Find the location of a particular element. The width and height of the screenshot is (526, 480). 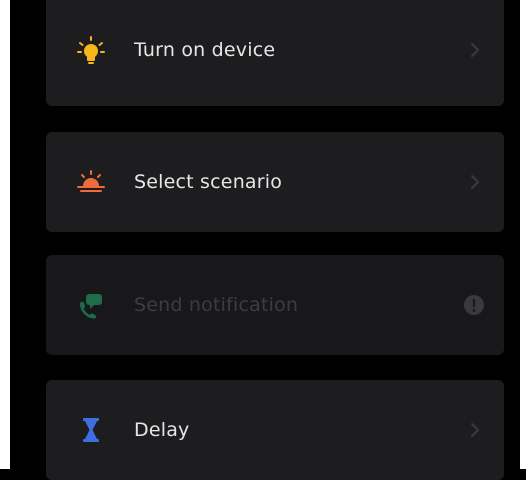

sunrise-icon is located at coordinates (91, 182).